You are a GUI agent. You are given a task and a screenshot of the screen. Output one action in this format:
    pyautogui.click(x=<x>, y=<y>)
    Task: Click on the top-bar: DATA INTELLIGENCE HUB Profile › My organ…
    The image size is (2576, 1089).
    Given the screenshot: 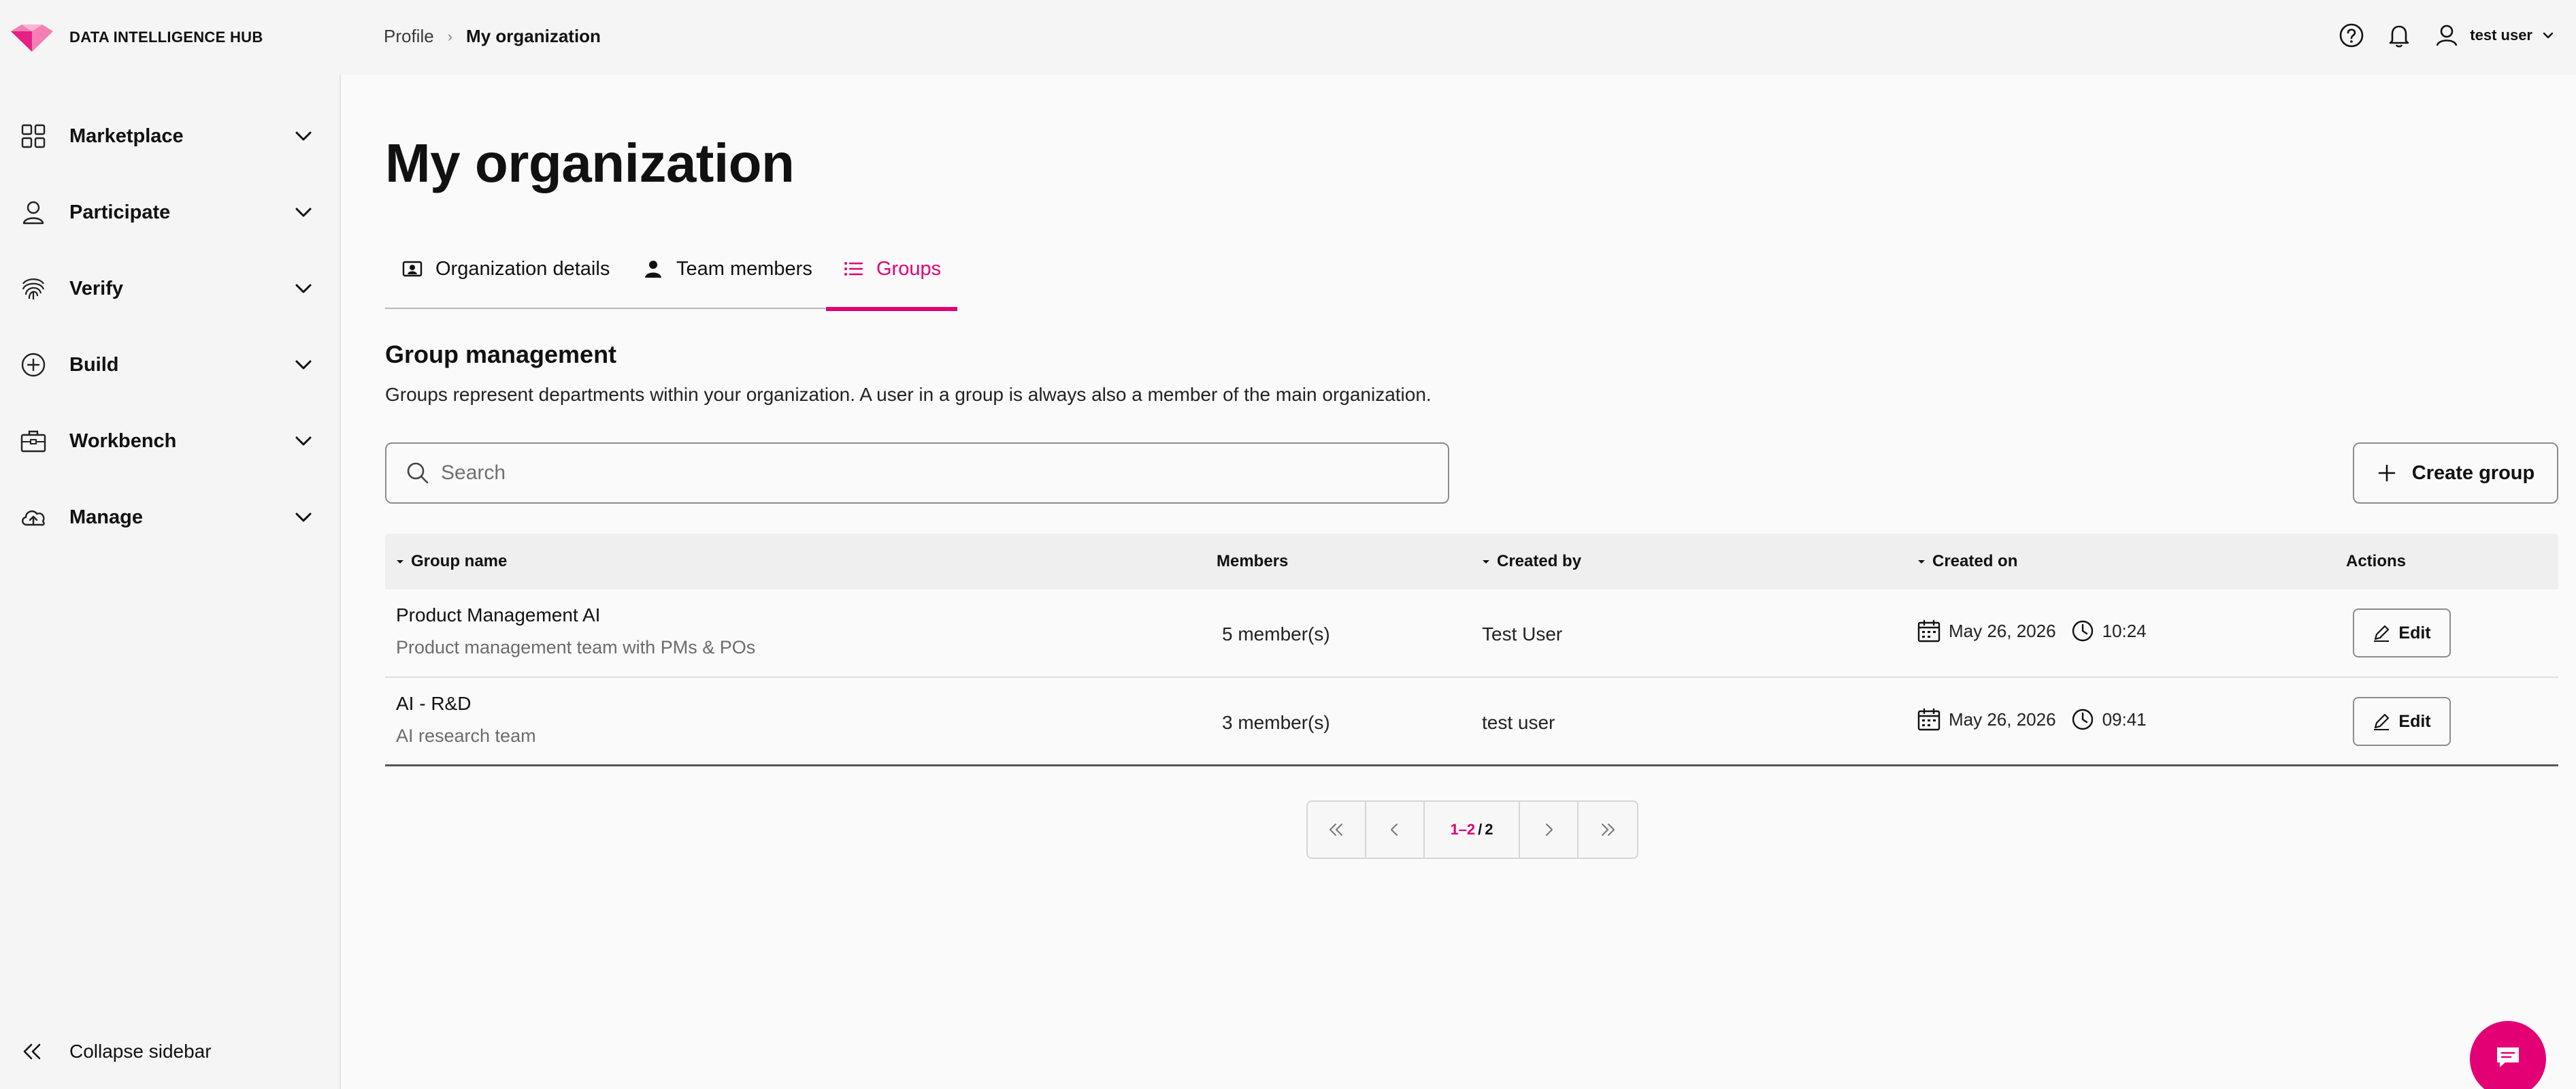 What is the action you would take?
    pyautogui.click(x=1288, y=37)
    